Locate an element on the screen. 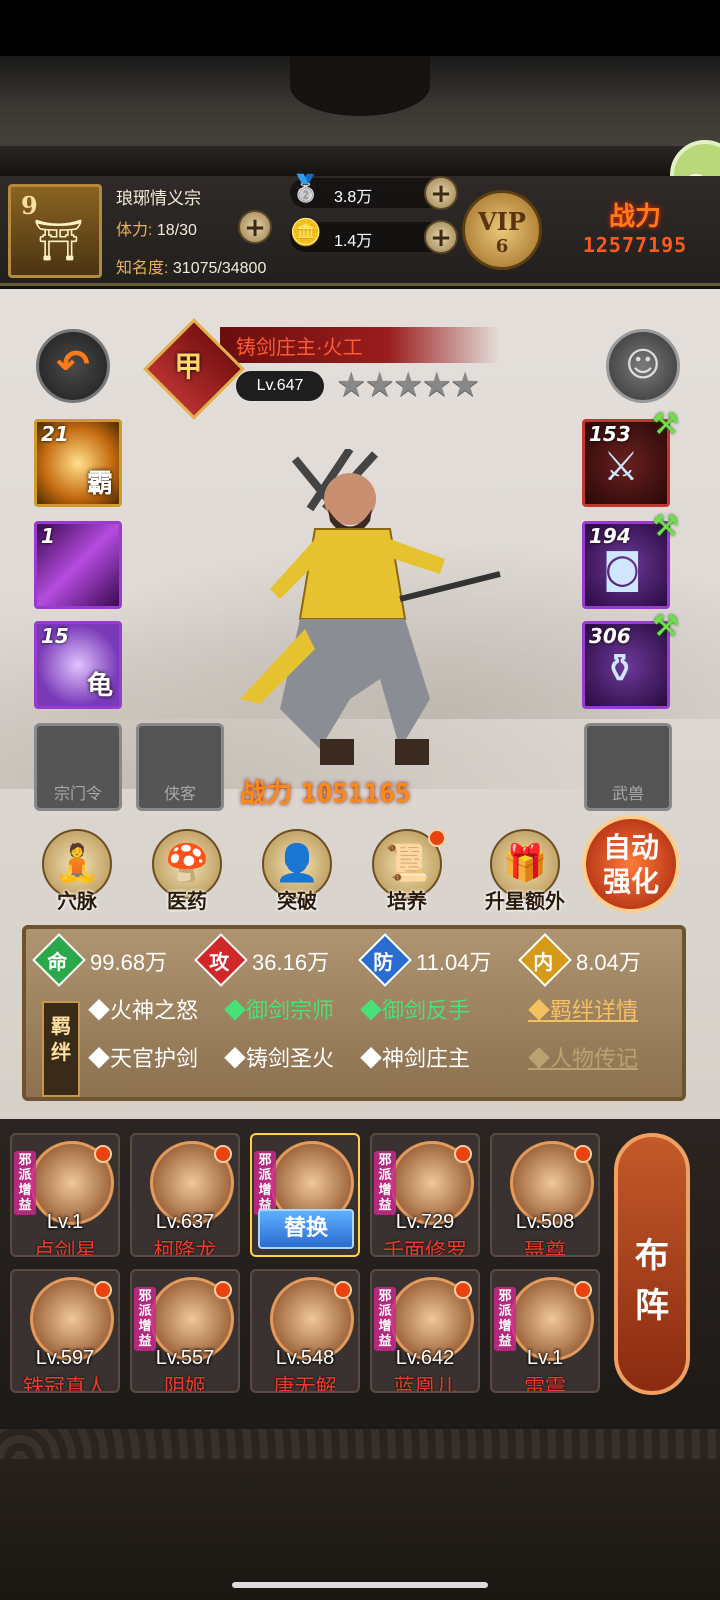 The height and width of the screenshot is (1600, 720). teapot-icon: ⚱ is located at coordinates (620, 669).